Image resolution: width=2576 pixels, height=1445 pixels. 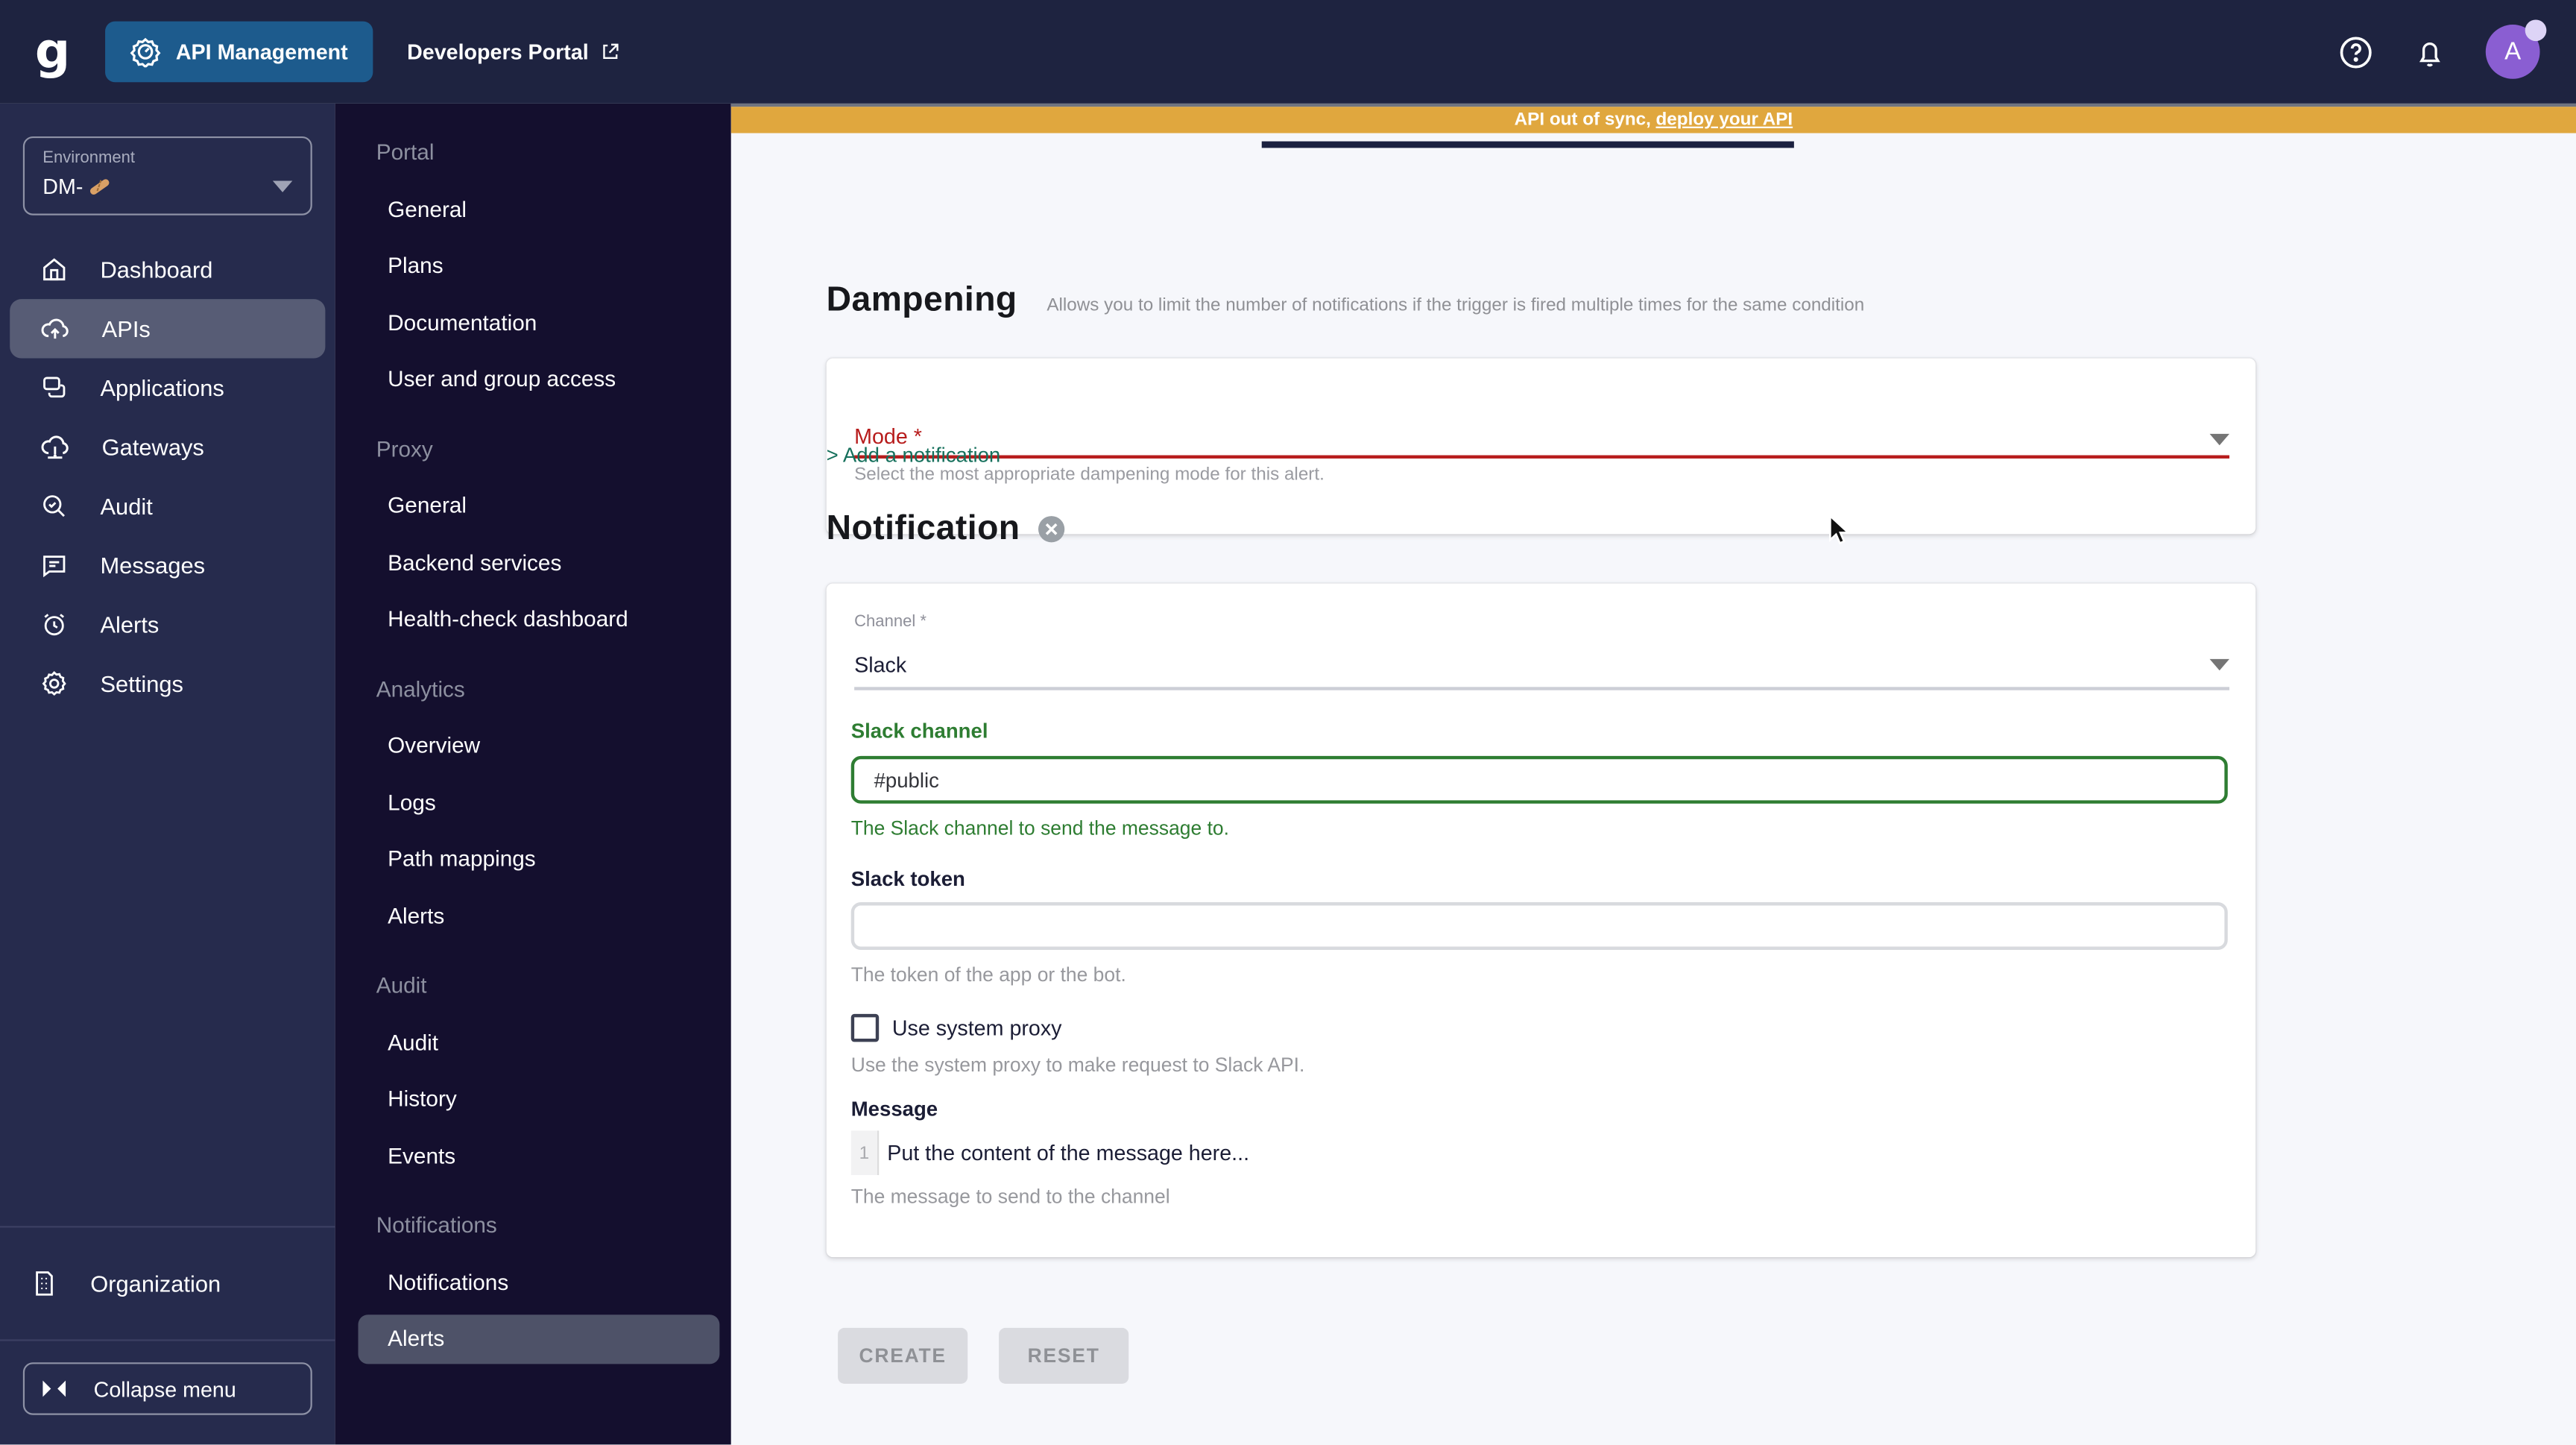 What do you see at coordinates (903, 1355) in the screenshot?
I see `create-button: CREATE` at bounding box center [903, 1355].